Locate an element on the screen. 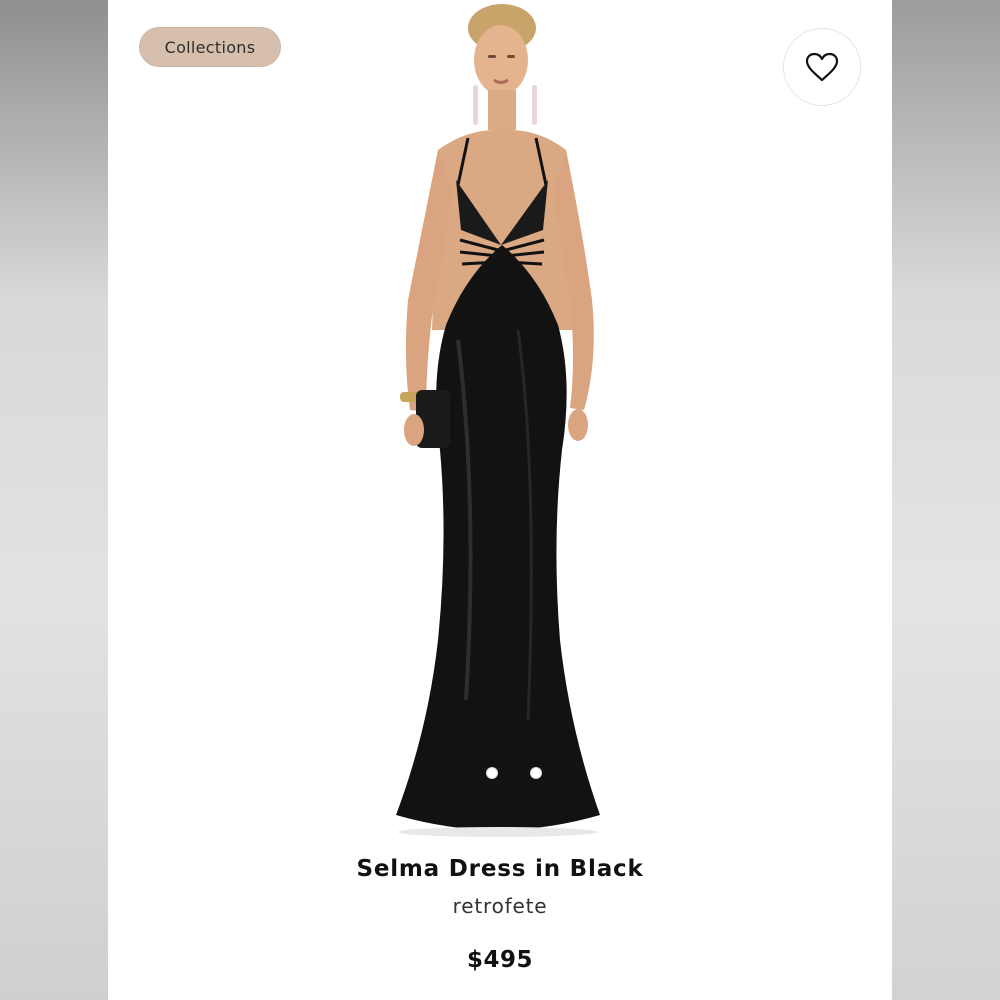  favorite-button is located at coordinates (822, 67).